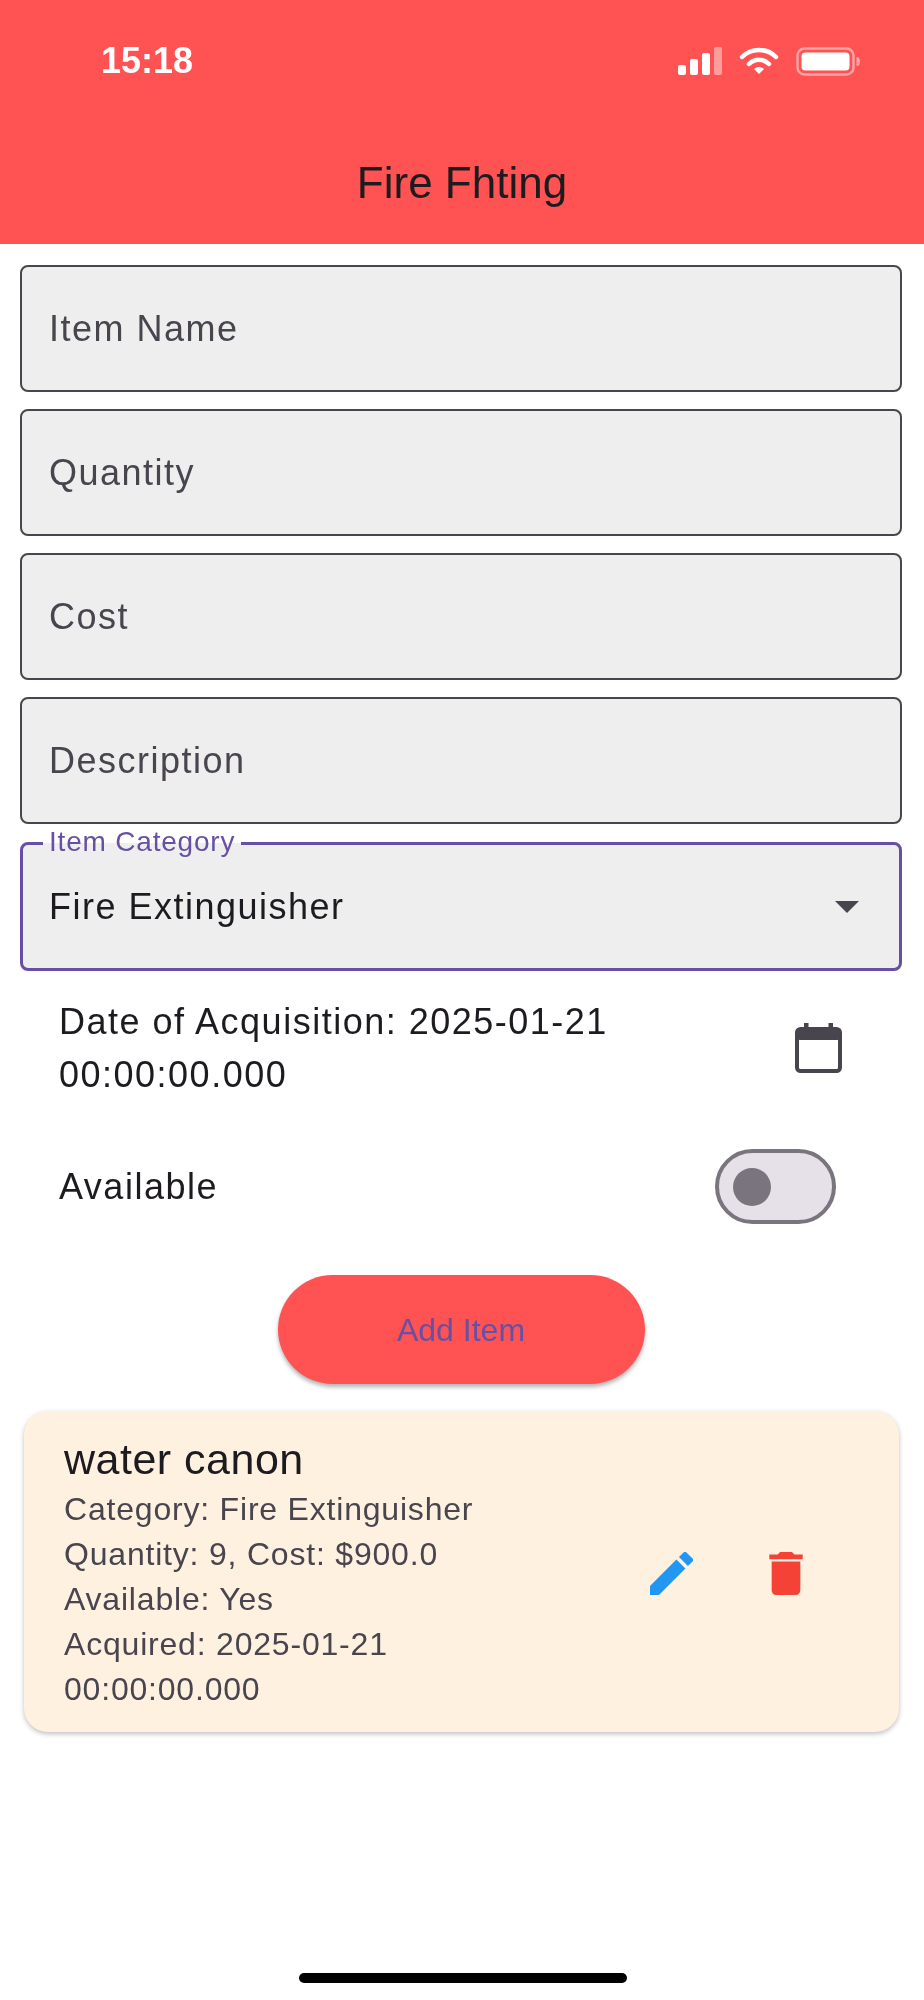  What do you see at coordinates (251, 1554) in the screenshot?
I see `item-detail: Quantity: 9, Cost: $900.0` at bounding box center [251, 1554].